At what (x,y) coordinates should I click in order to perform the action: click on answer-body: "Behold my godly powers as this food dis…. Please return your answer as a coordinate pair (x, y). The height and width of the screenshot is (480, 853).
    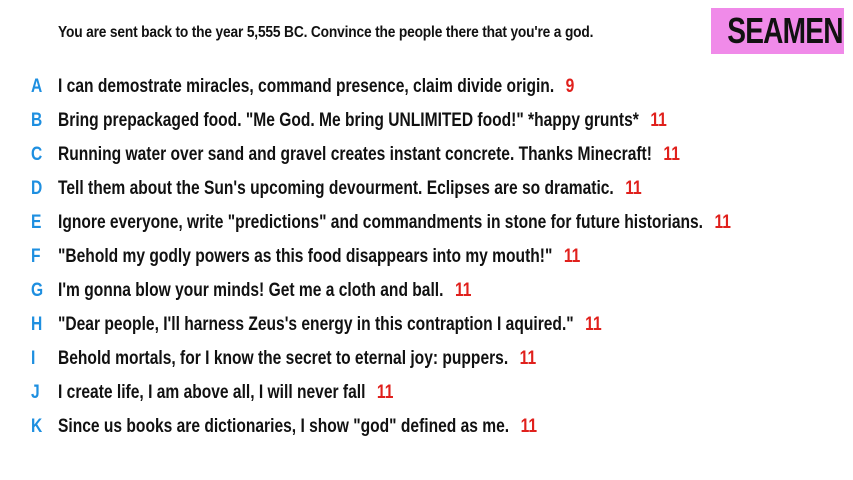
    Looking at the image, I should click on (305, 256).